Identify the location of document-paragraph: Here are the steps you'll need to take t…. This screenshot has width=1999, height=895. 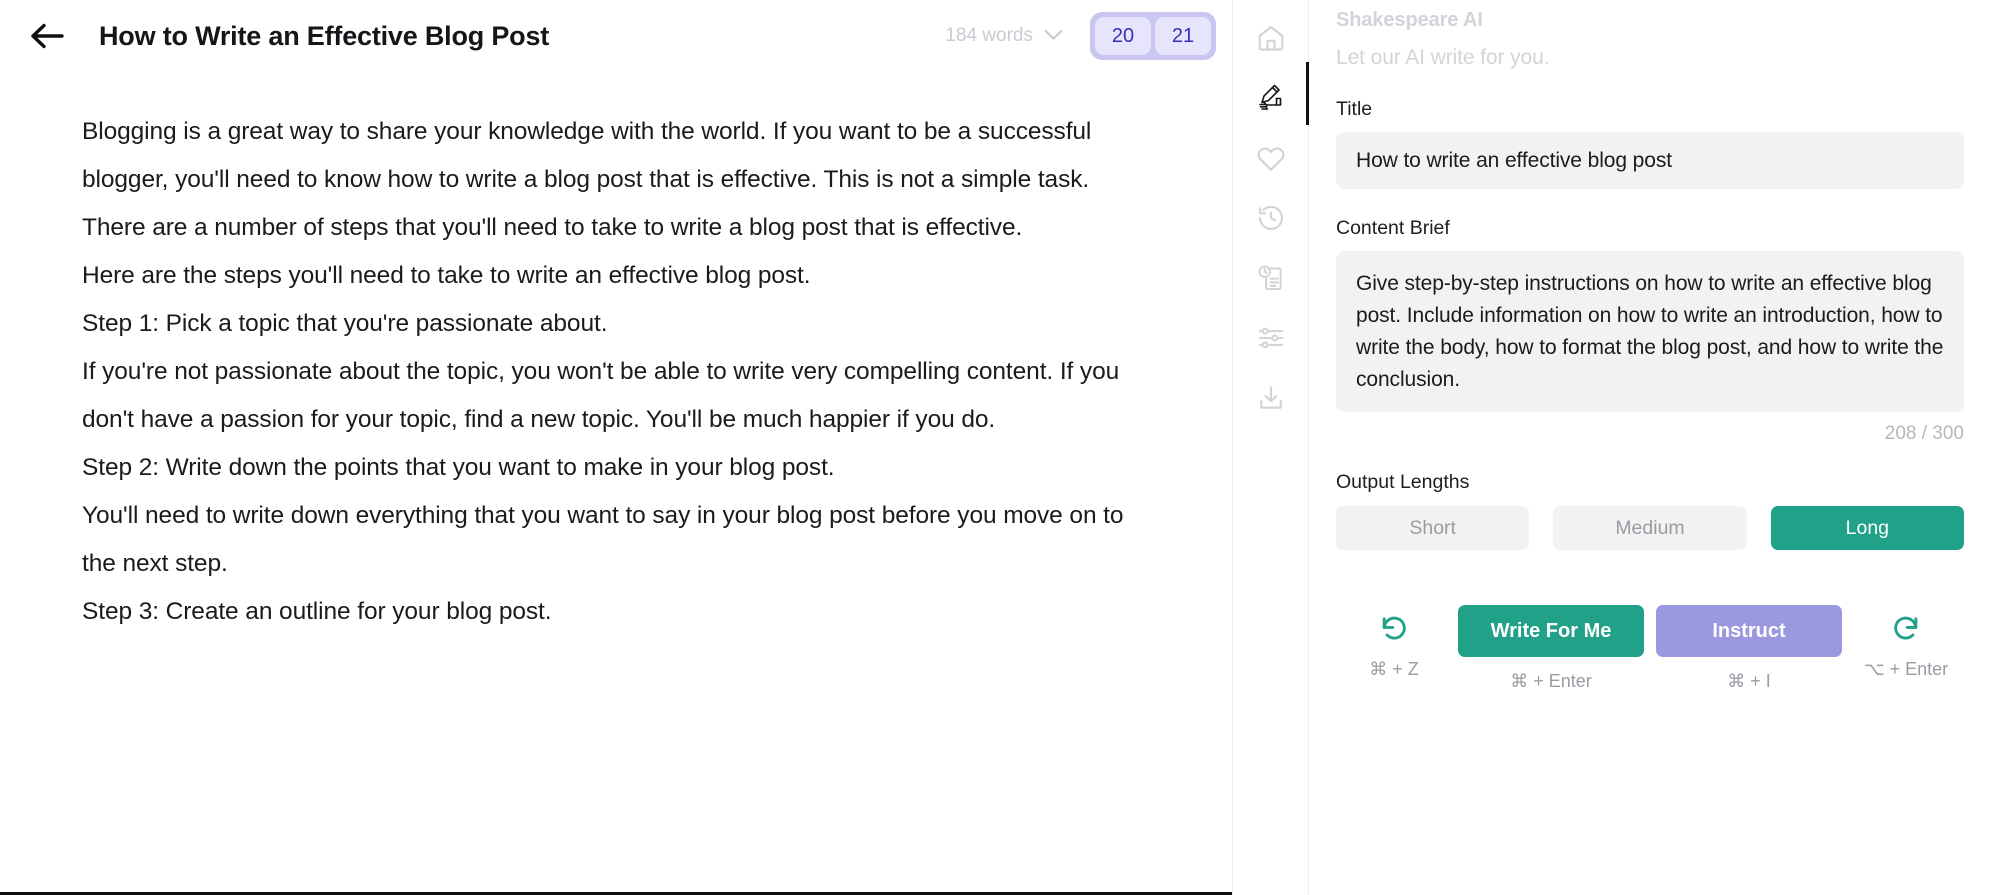
(446, 275).